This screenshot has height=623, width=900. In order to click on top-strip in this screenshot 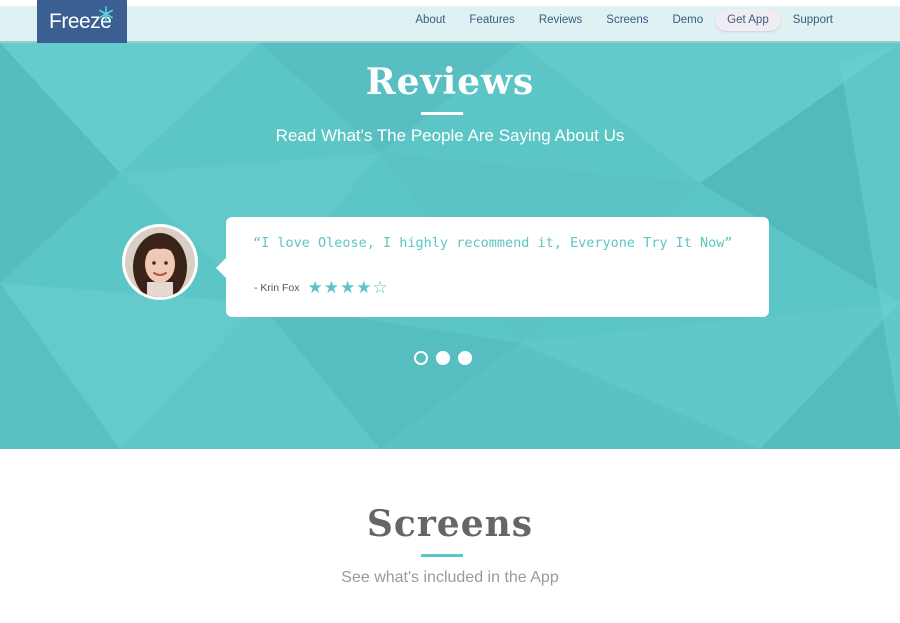, I will do `click(450, 3)`.